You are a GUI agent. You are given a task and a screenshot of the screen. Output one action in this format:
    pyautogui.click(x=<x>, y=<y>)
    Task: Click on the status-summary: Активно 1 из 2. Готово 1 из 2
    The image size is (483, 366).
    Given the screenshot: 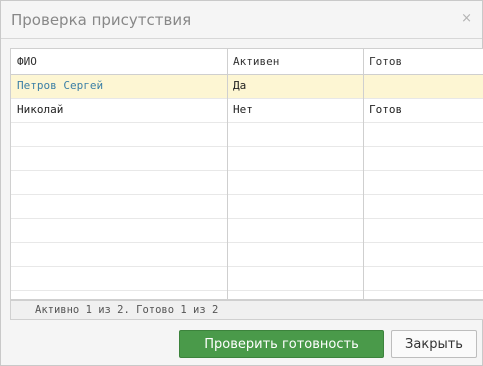 What is the action you would take?
    pyautogui.click(x=127, y=310)
    